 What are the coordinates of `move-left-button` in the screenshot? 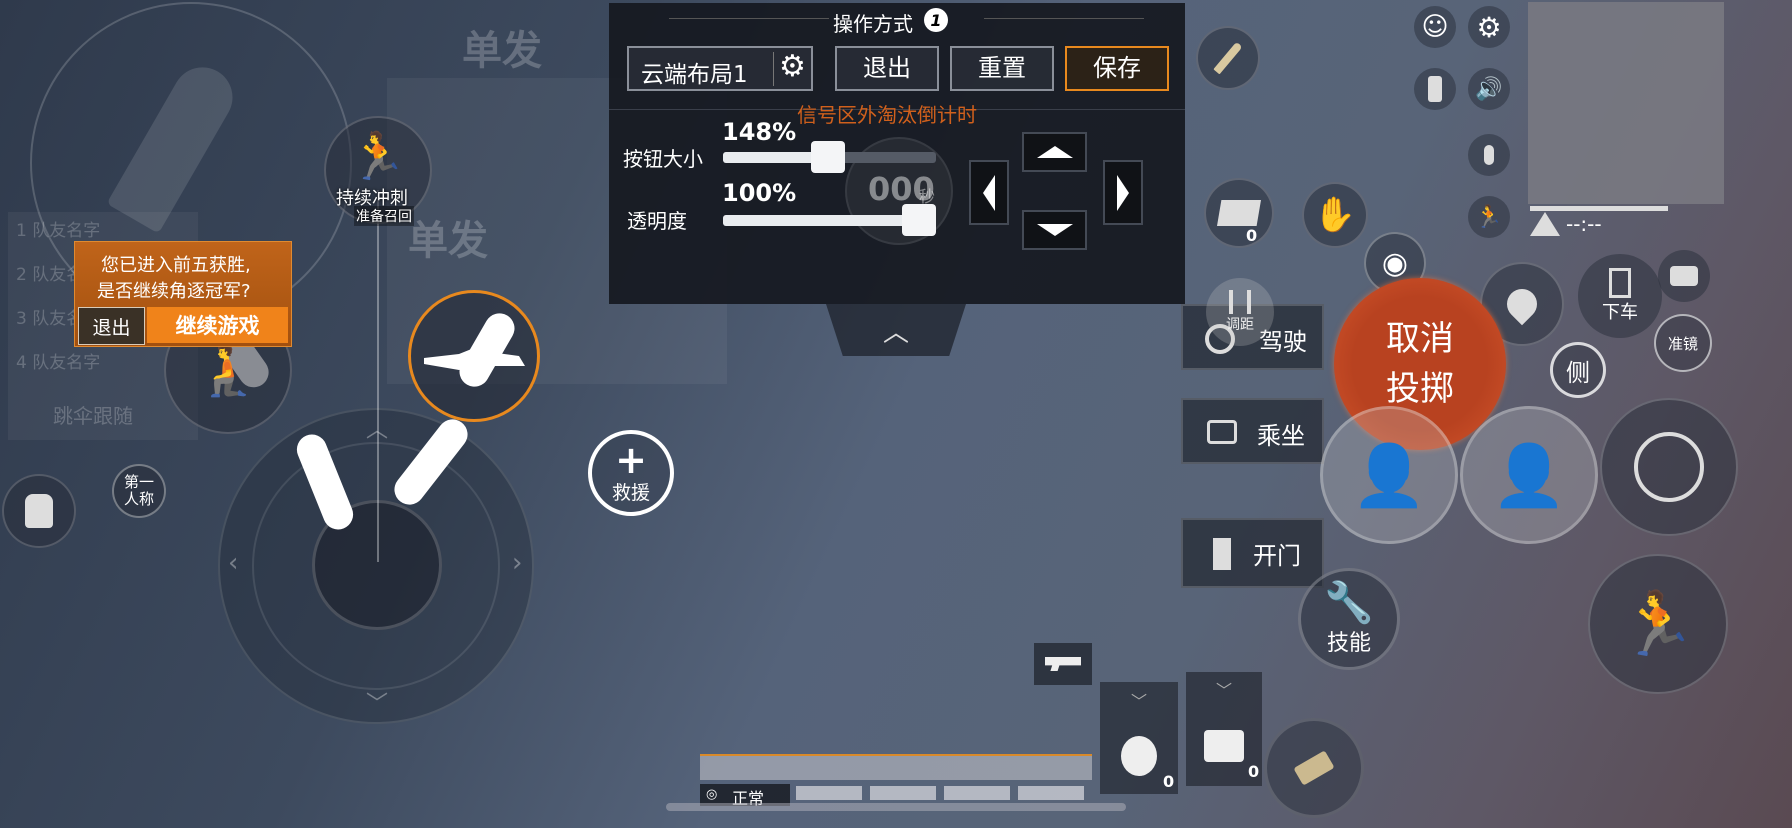 It's located at (989, 192).